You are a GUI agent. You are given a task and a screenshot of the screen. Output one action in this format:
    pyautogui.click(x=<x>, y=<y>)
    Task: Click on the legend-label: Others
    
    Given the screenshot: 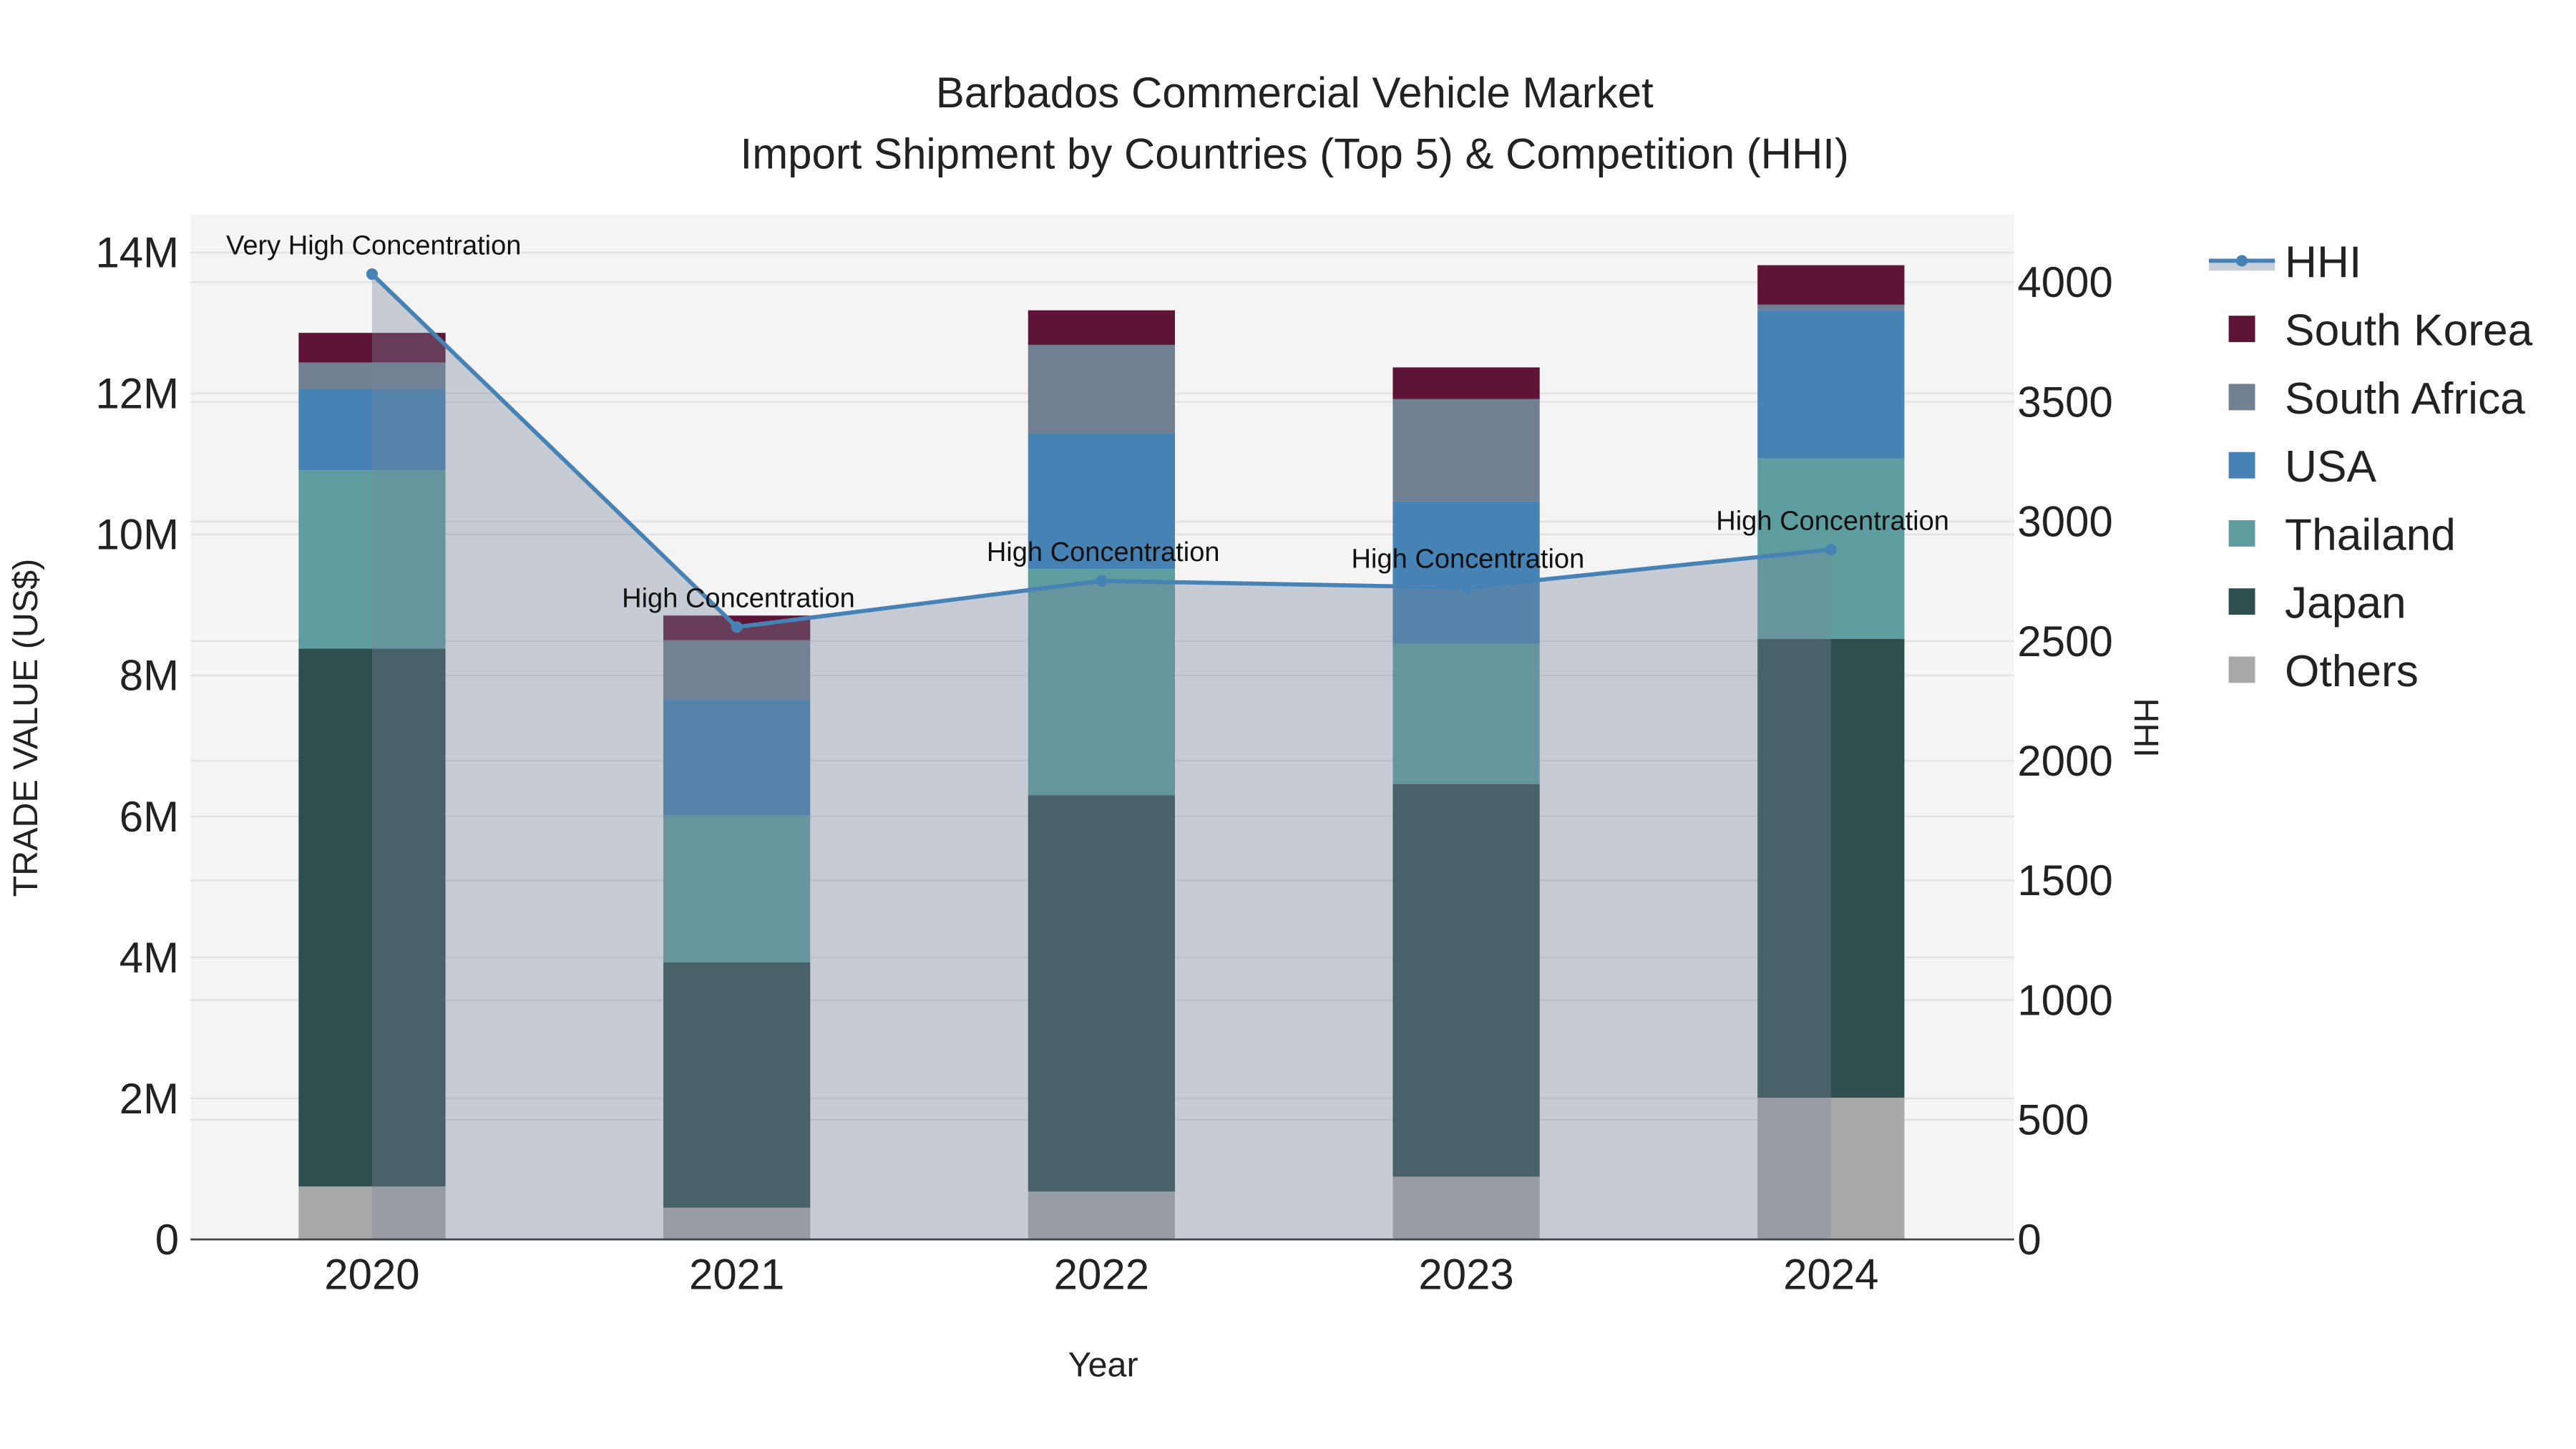 What is the action you would take?
    pyautogui.click(x=2352, y=671)
    